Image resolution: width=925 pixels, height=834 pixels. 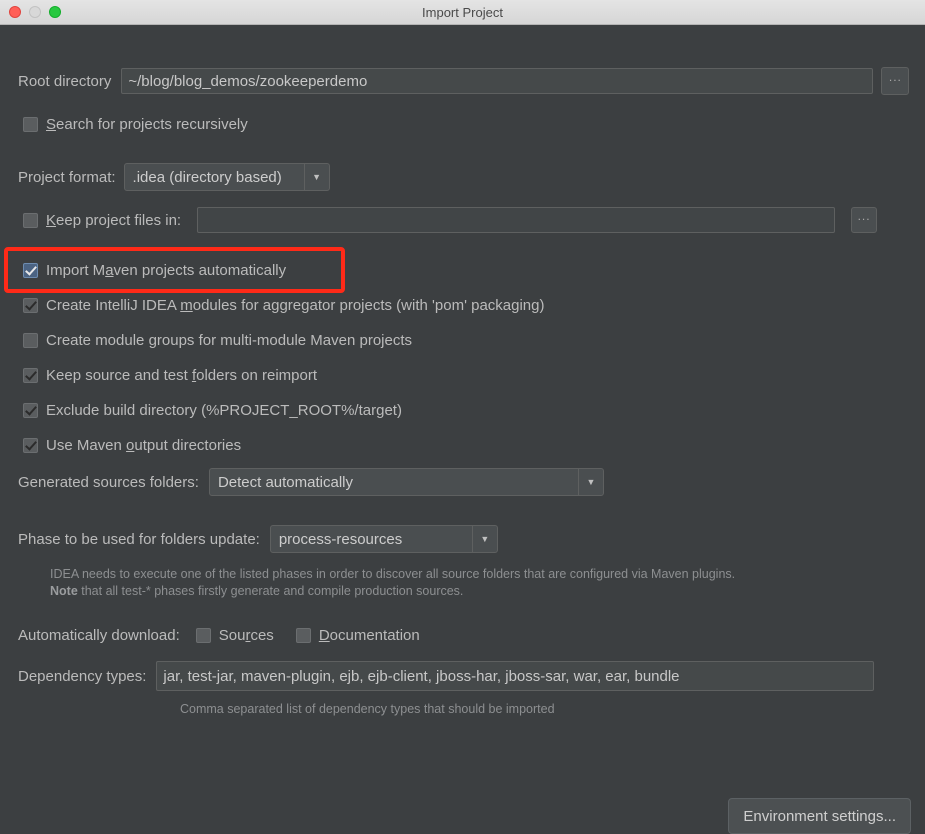 I want to click on generated-sources-combobox: Detect automatically ▼, so click(x=406, y=482).